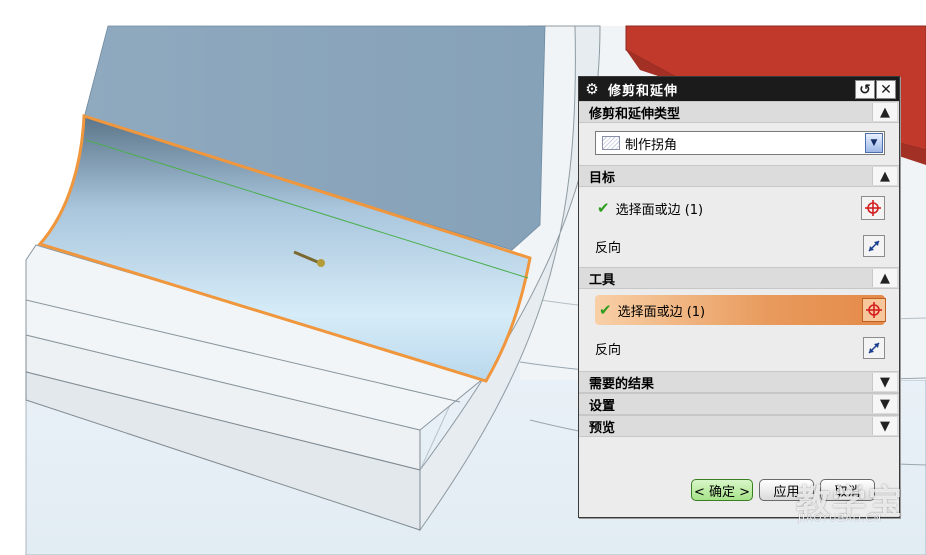 The image size is (926, 555). What do you see at coordinates (739, 426) in the screenshot?
I see `section-header-preview: 预览 ▼` at bounding box center [739, 426].